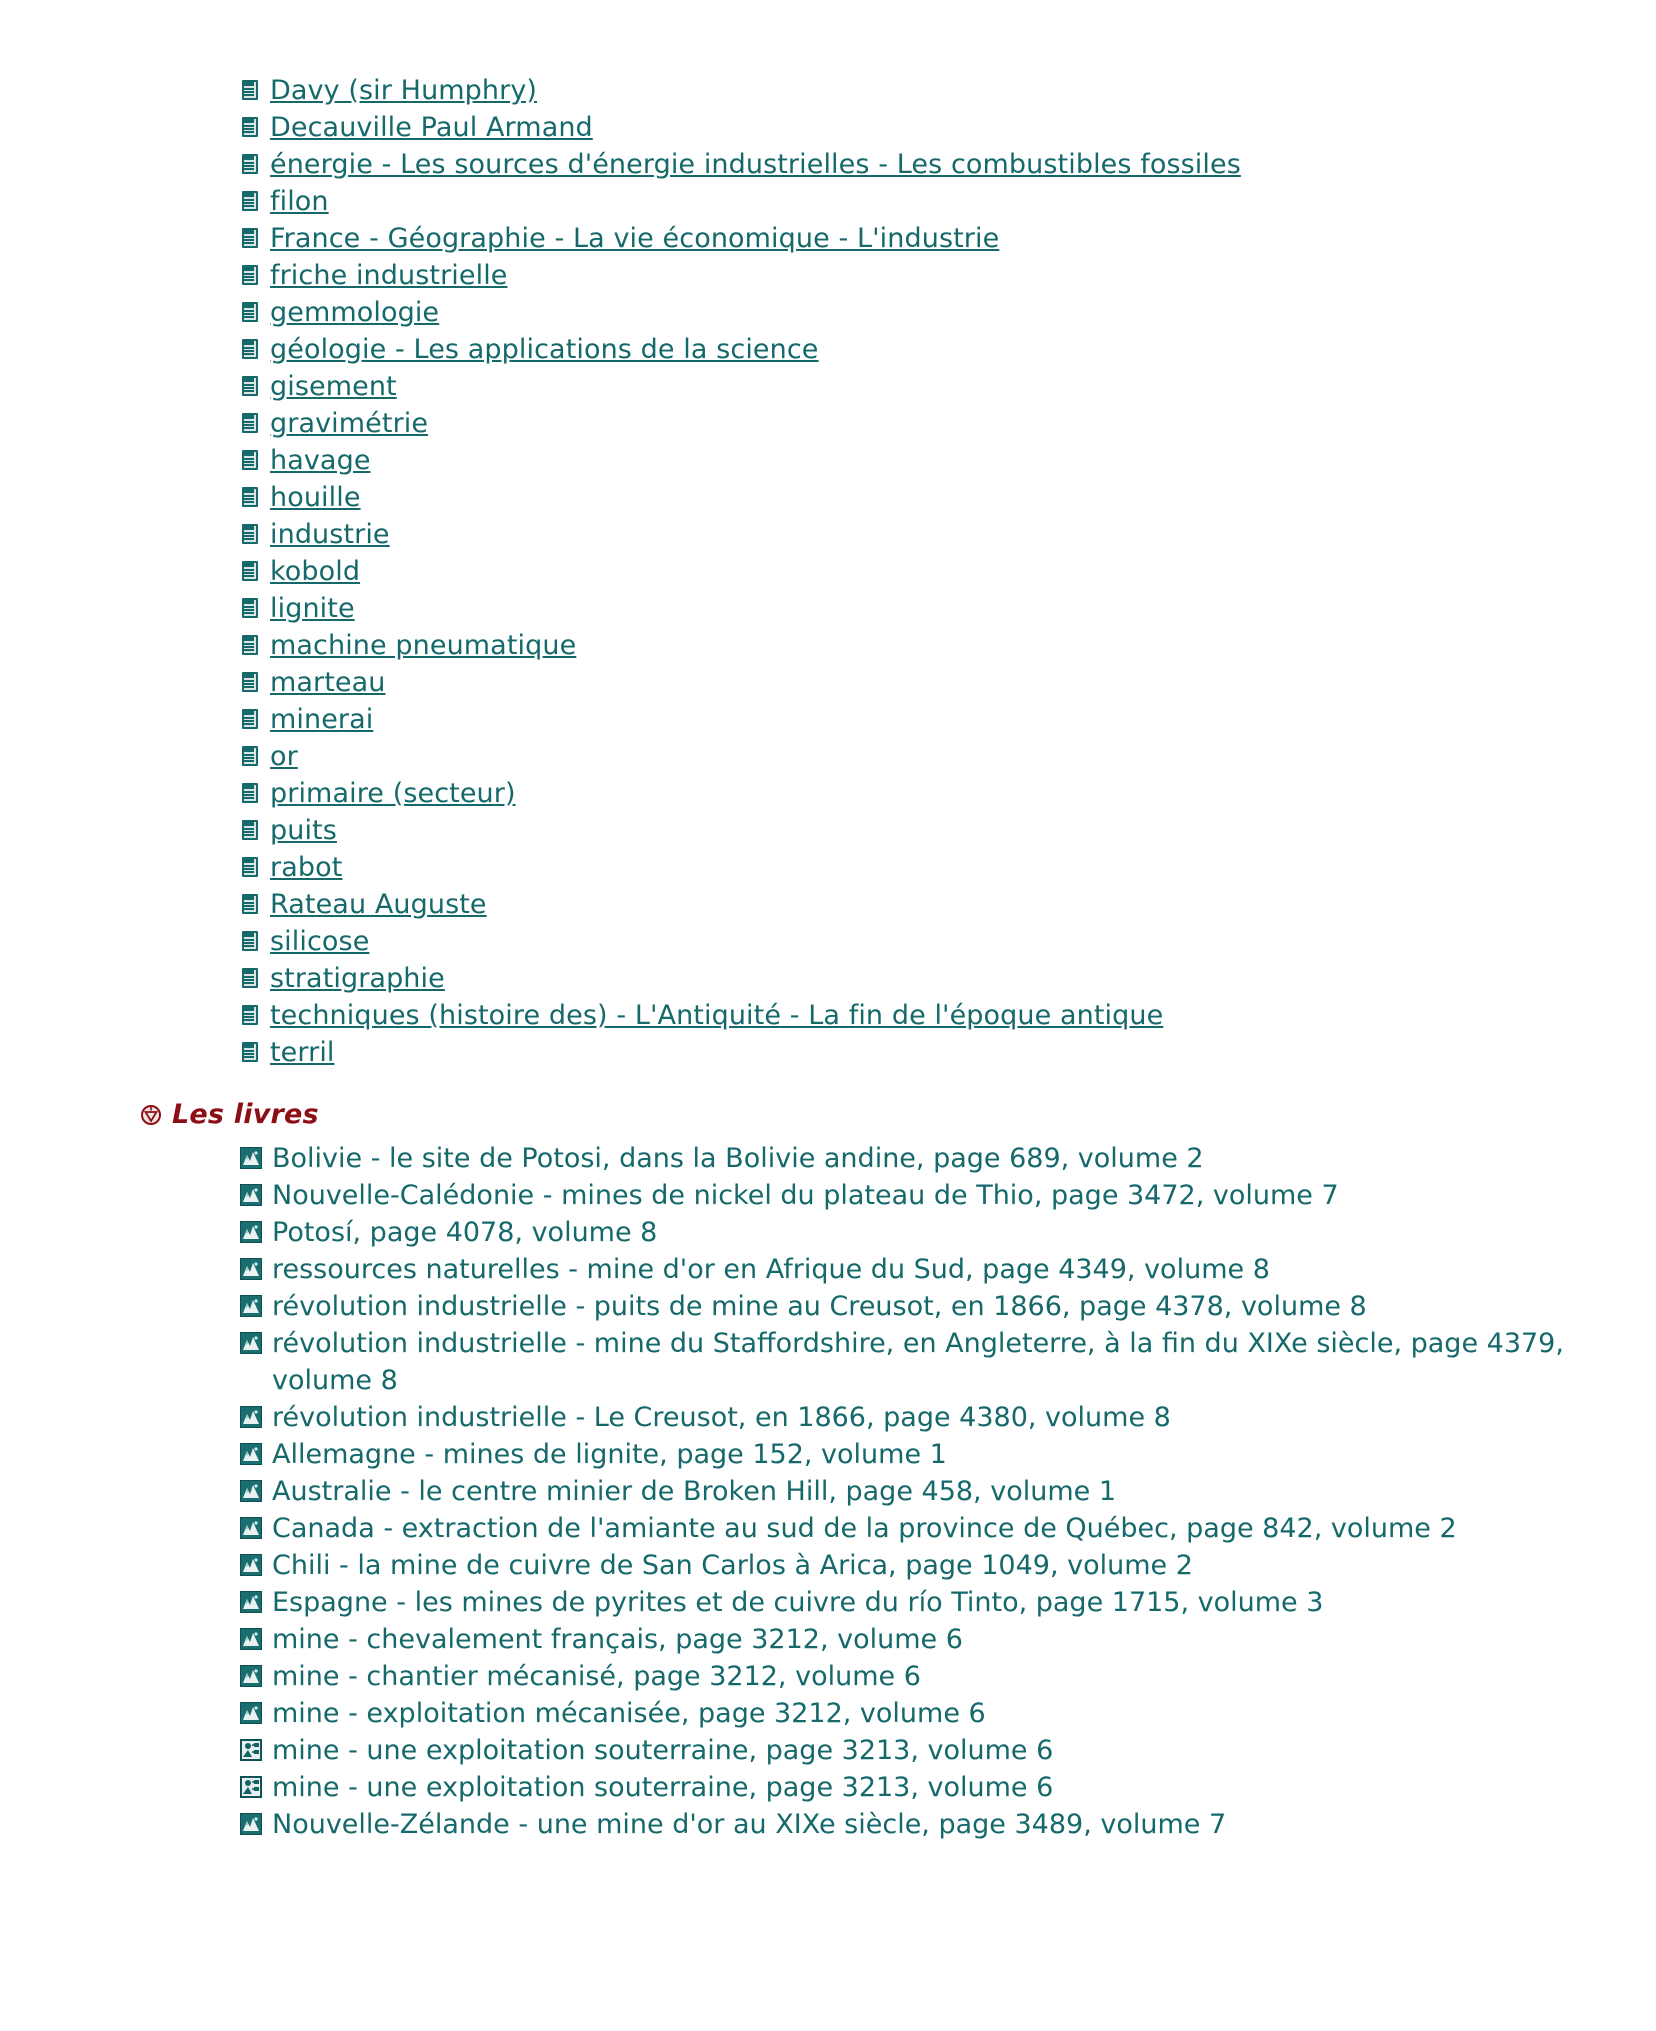  What do you see at coordinates (949, 978) in the screenshot?
I see `article-list-item: stratigraphie` at bounding box center [949, 978].